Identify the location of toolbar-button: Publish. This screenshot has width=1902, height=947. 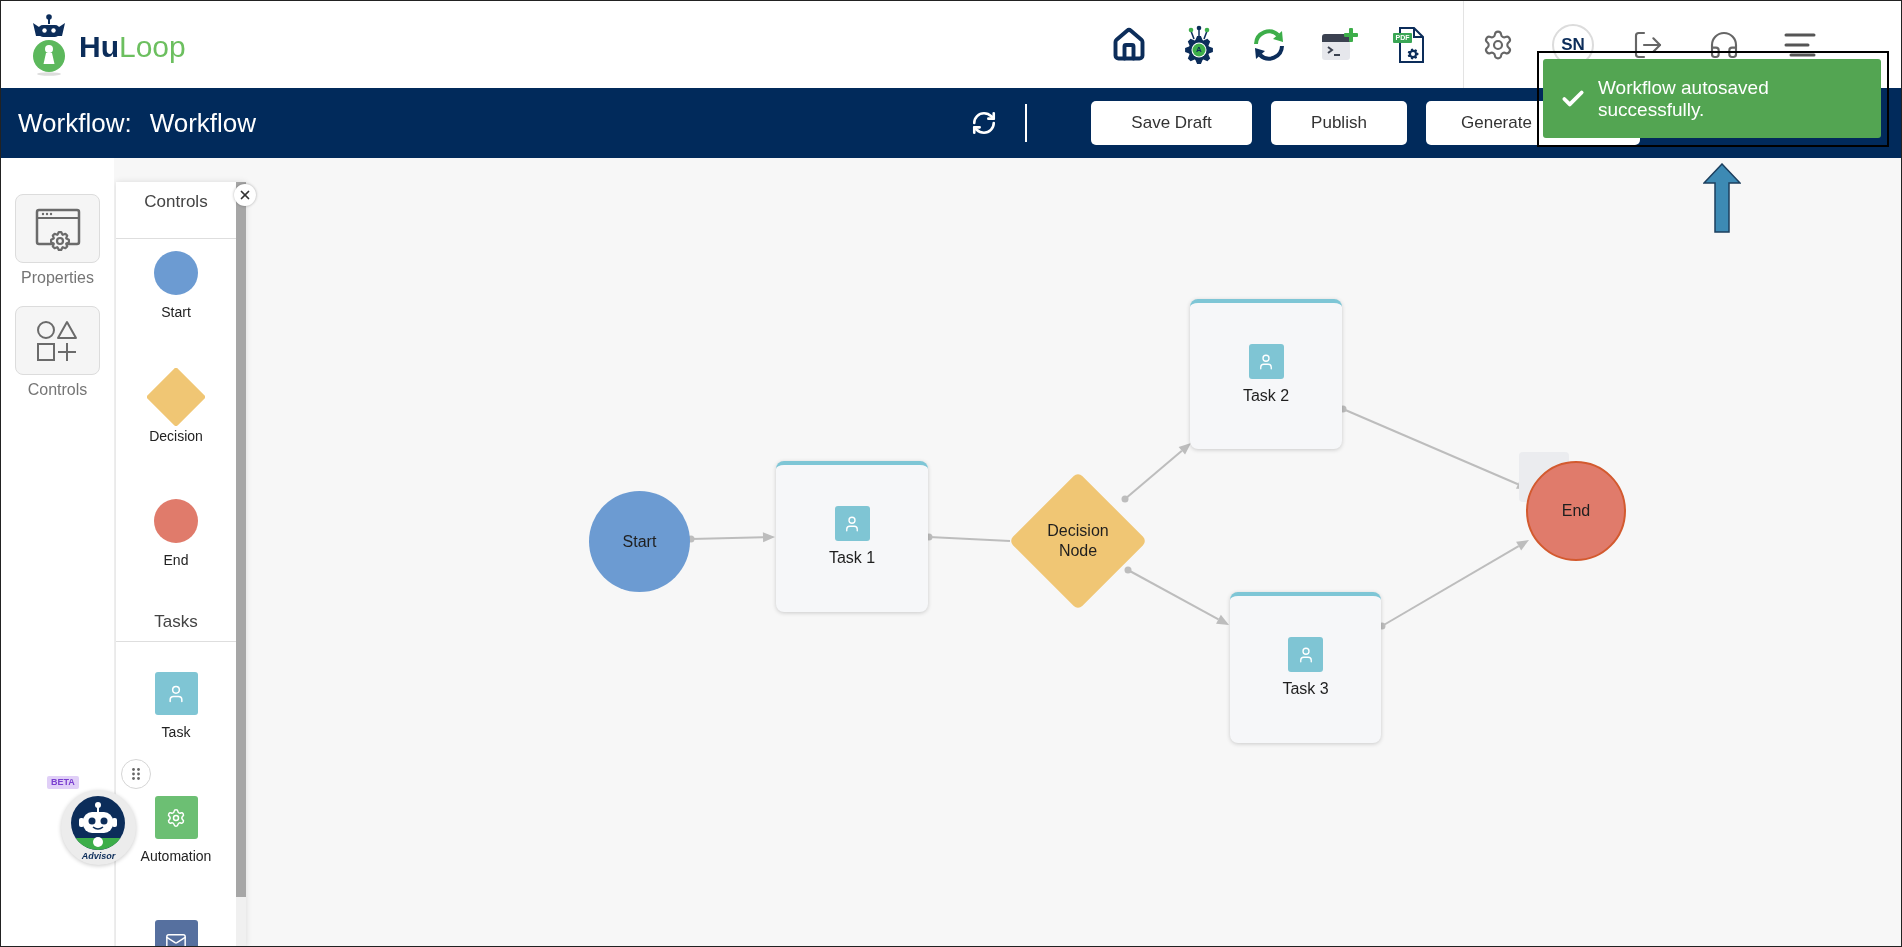
(1339, 123).